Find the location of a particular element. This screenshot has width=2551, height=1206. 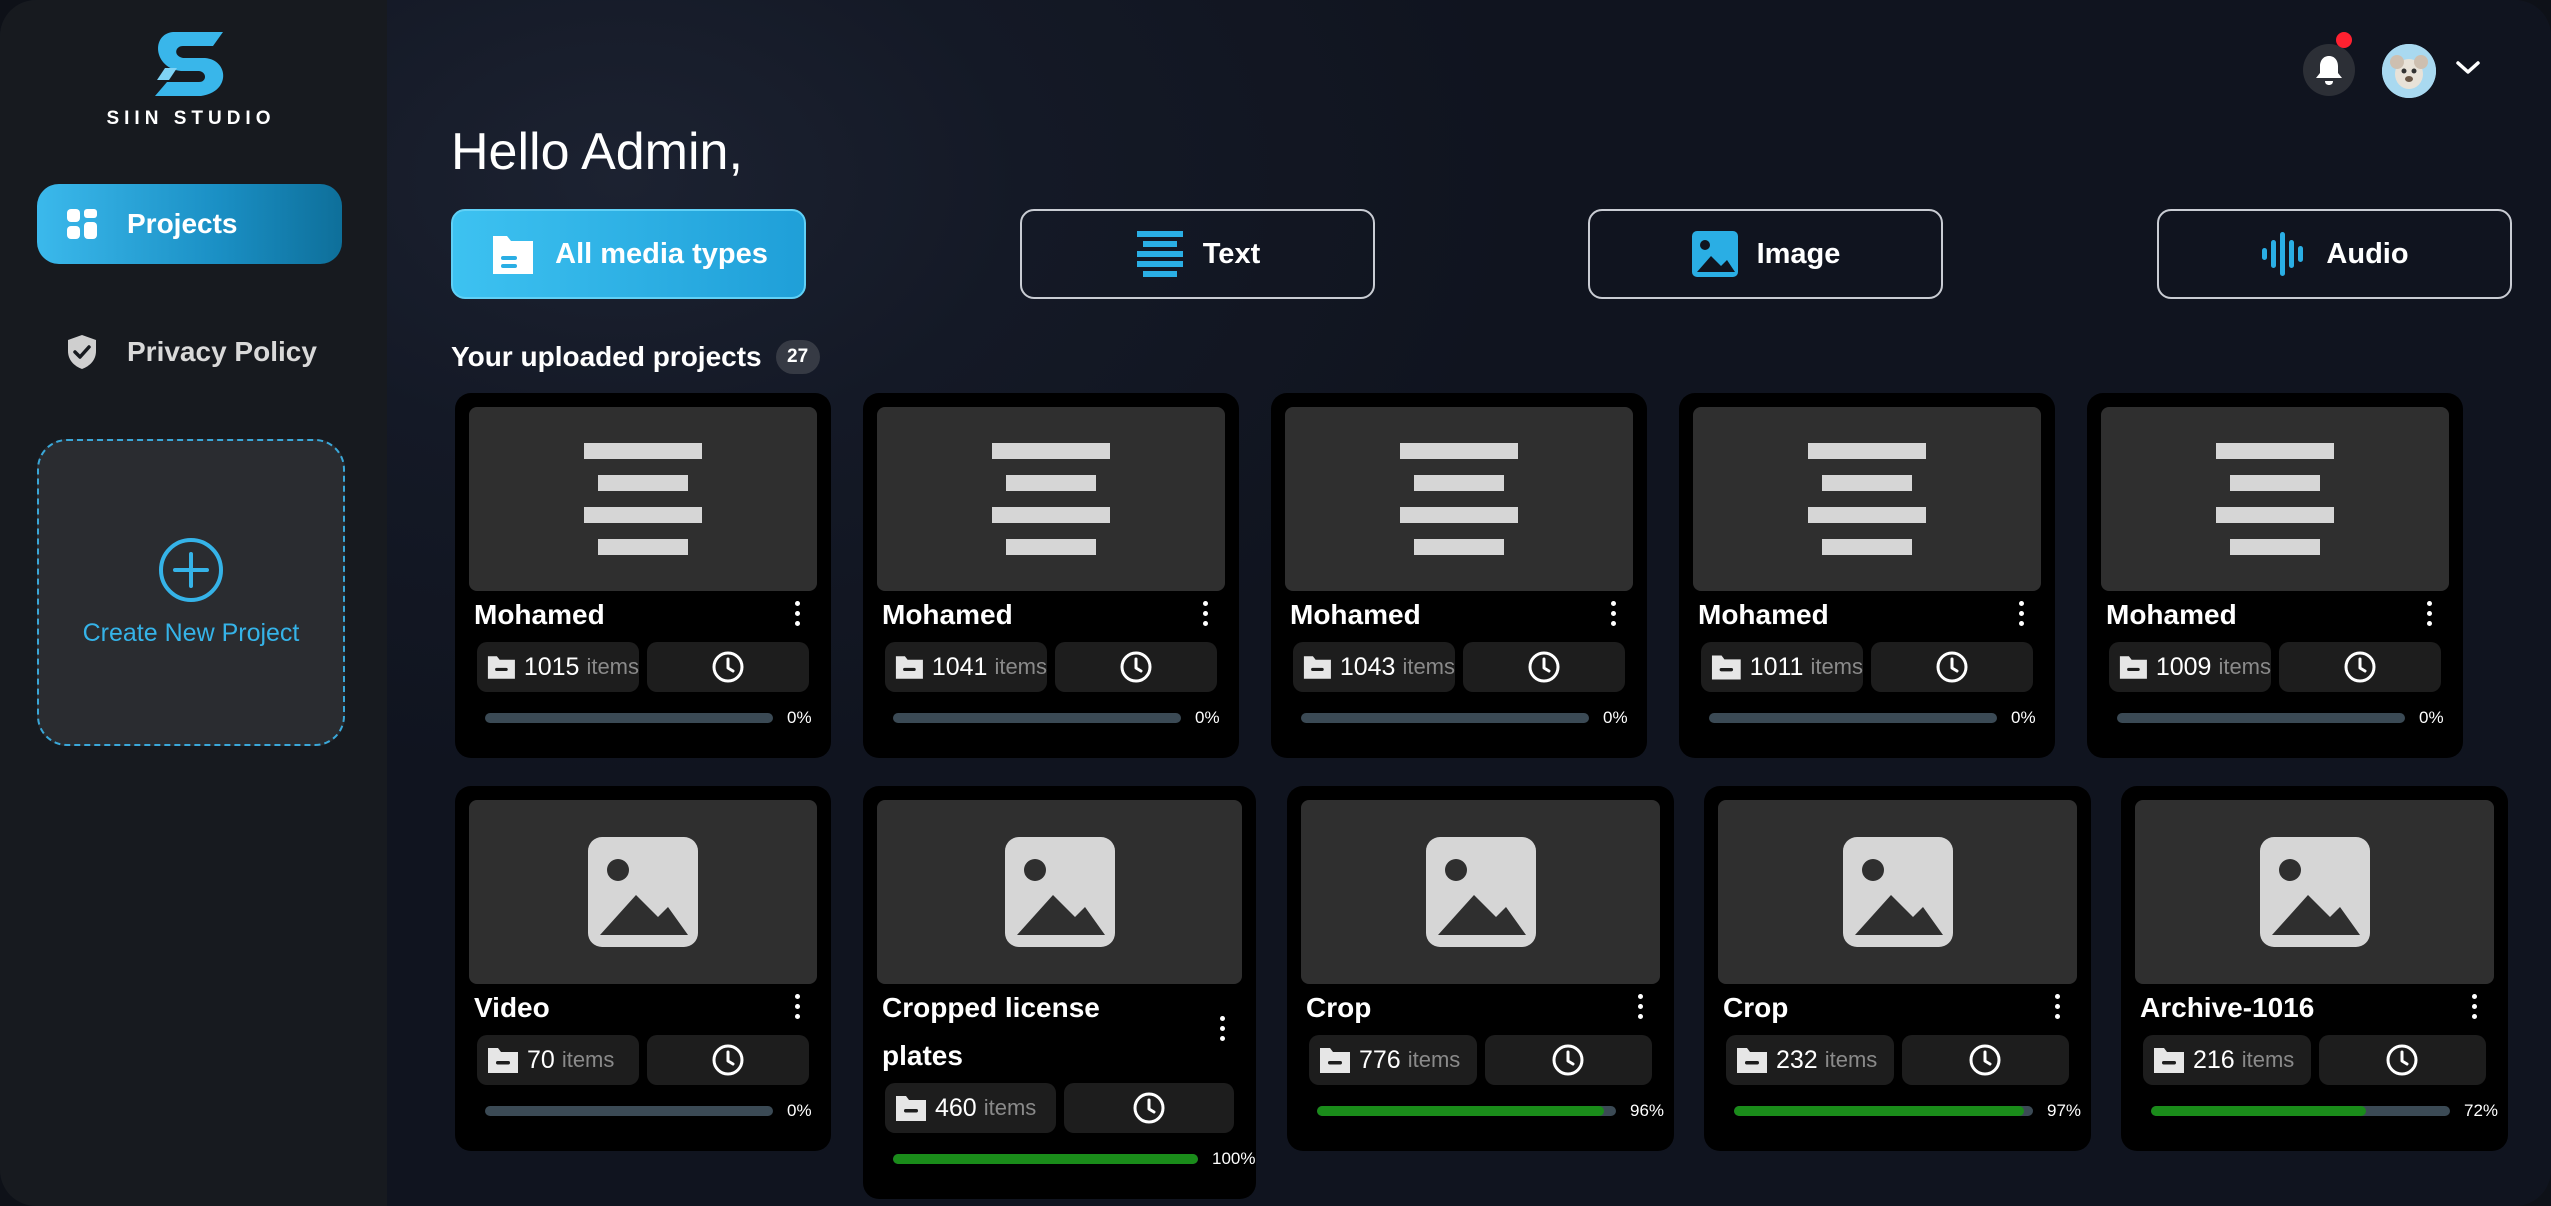

project-card: Video 70 items 0% is located at coordinates (643, 968).